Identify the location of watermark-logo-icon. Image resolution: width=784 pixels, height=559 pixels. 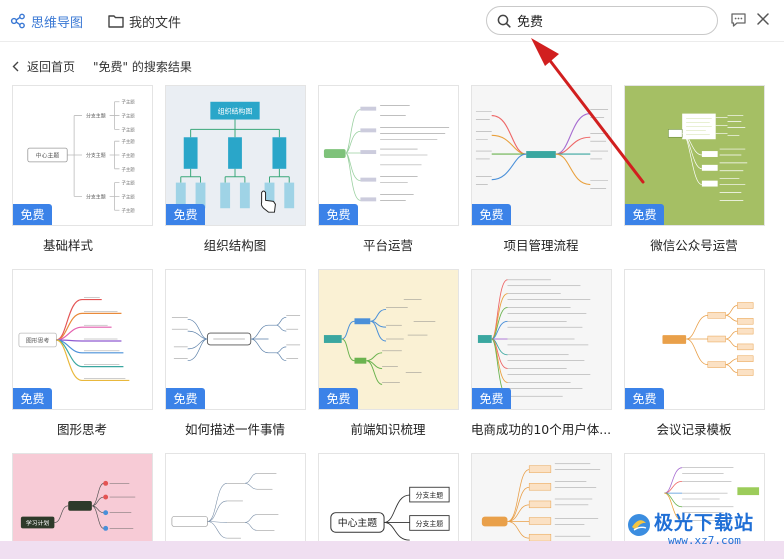
(639, 525).